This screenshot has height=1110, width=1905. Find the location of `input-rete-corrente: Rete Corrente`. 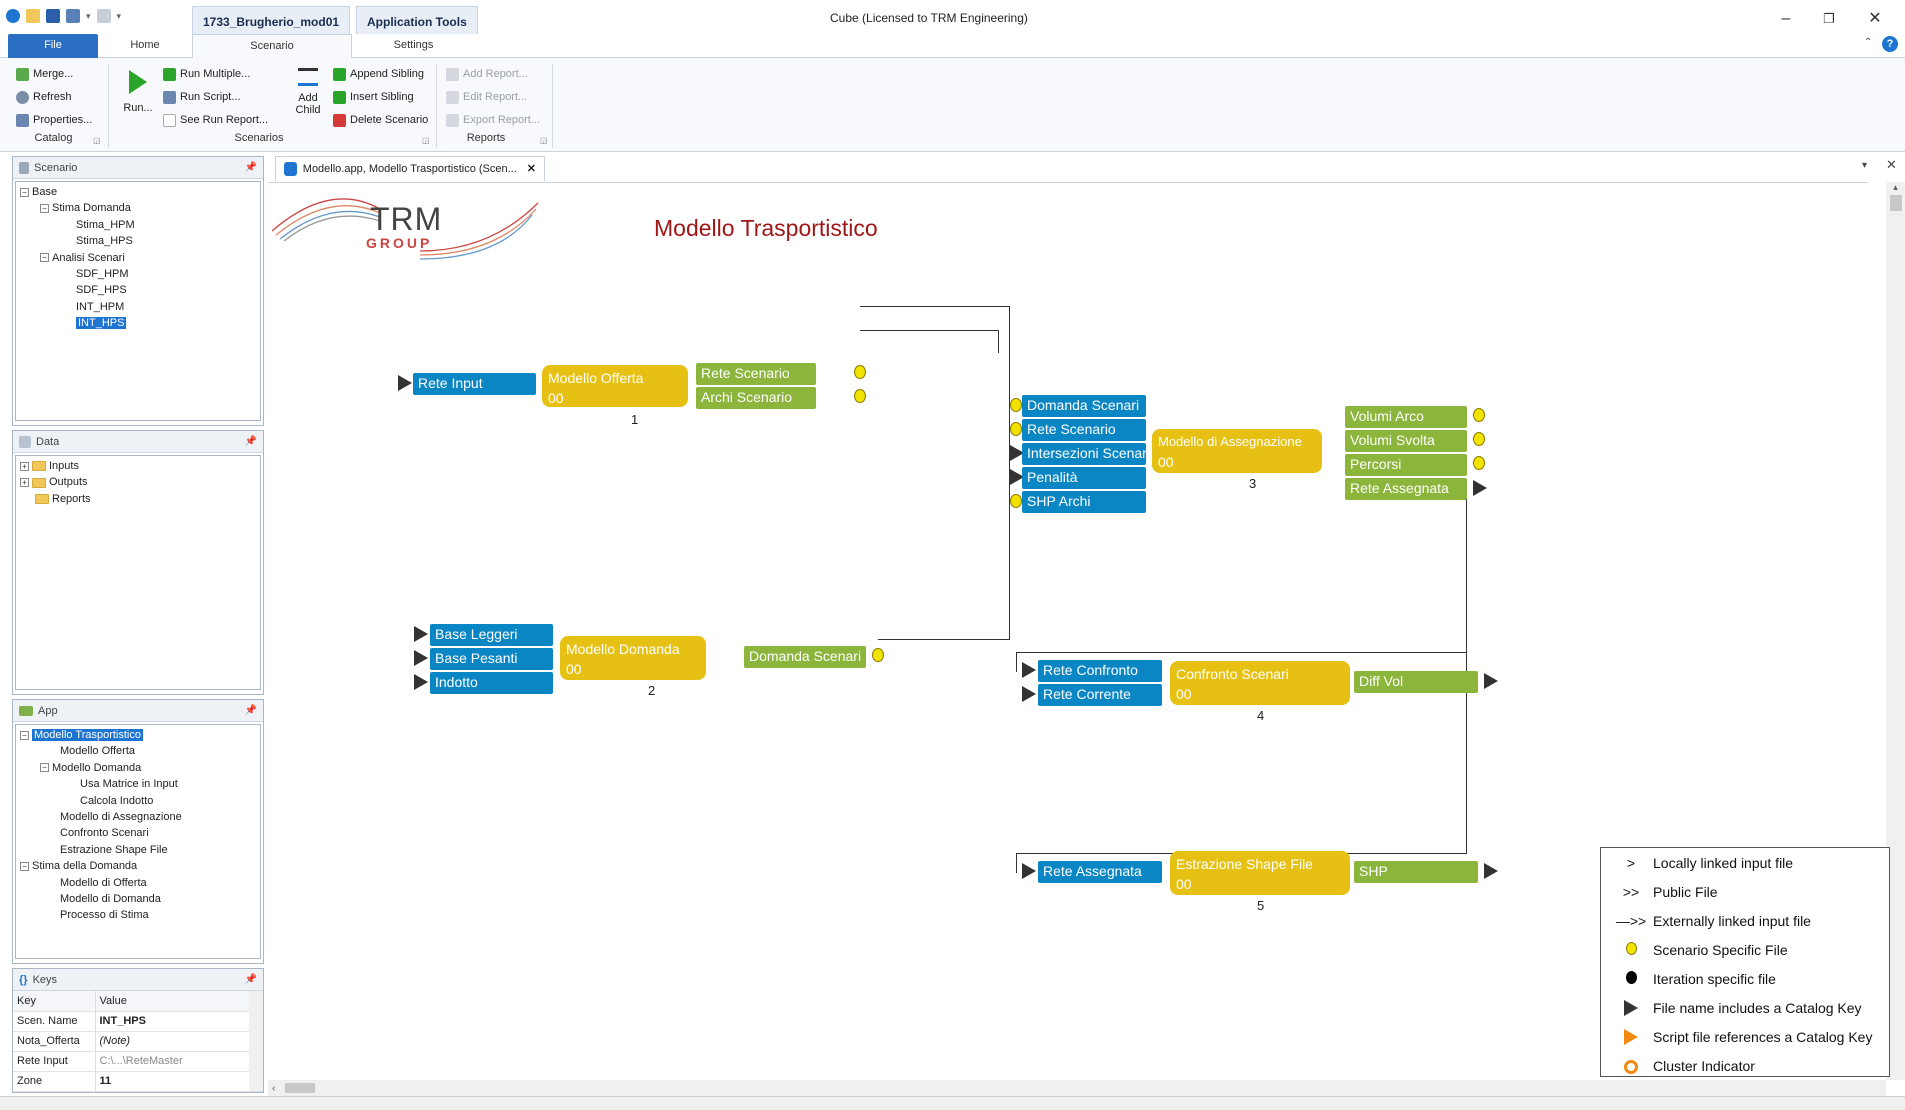

input-rete-corrente: Rete Corrente is located at coordinates (1100, 695).